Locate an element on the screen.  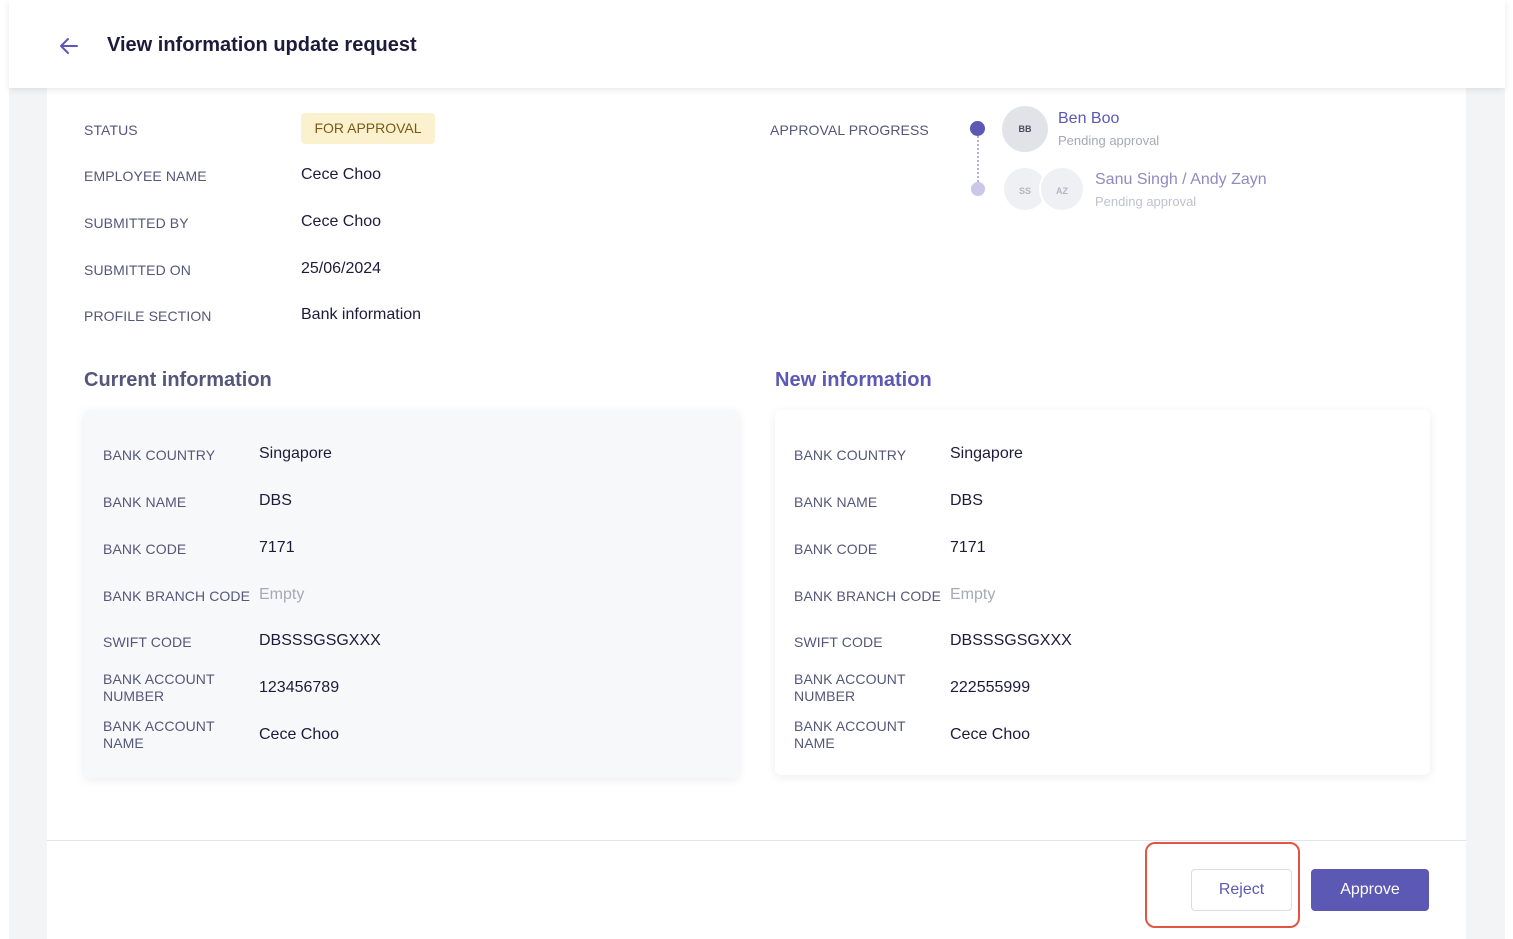
timeline-dot-pending is located at coordinates (978, 189).